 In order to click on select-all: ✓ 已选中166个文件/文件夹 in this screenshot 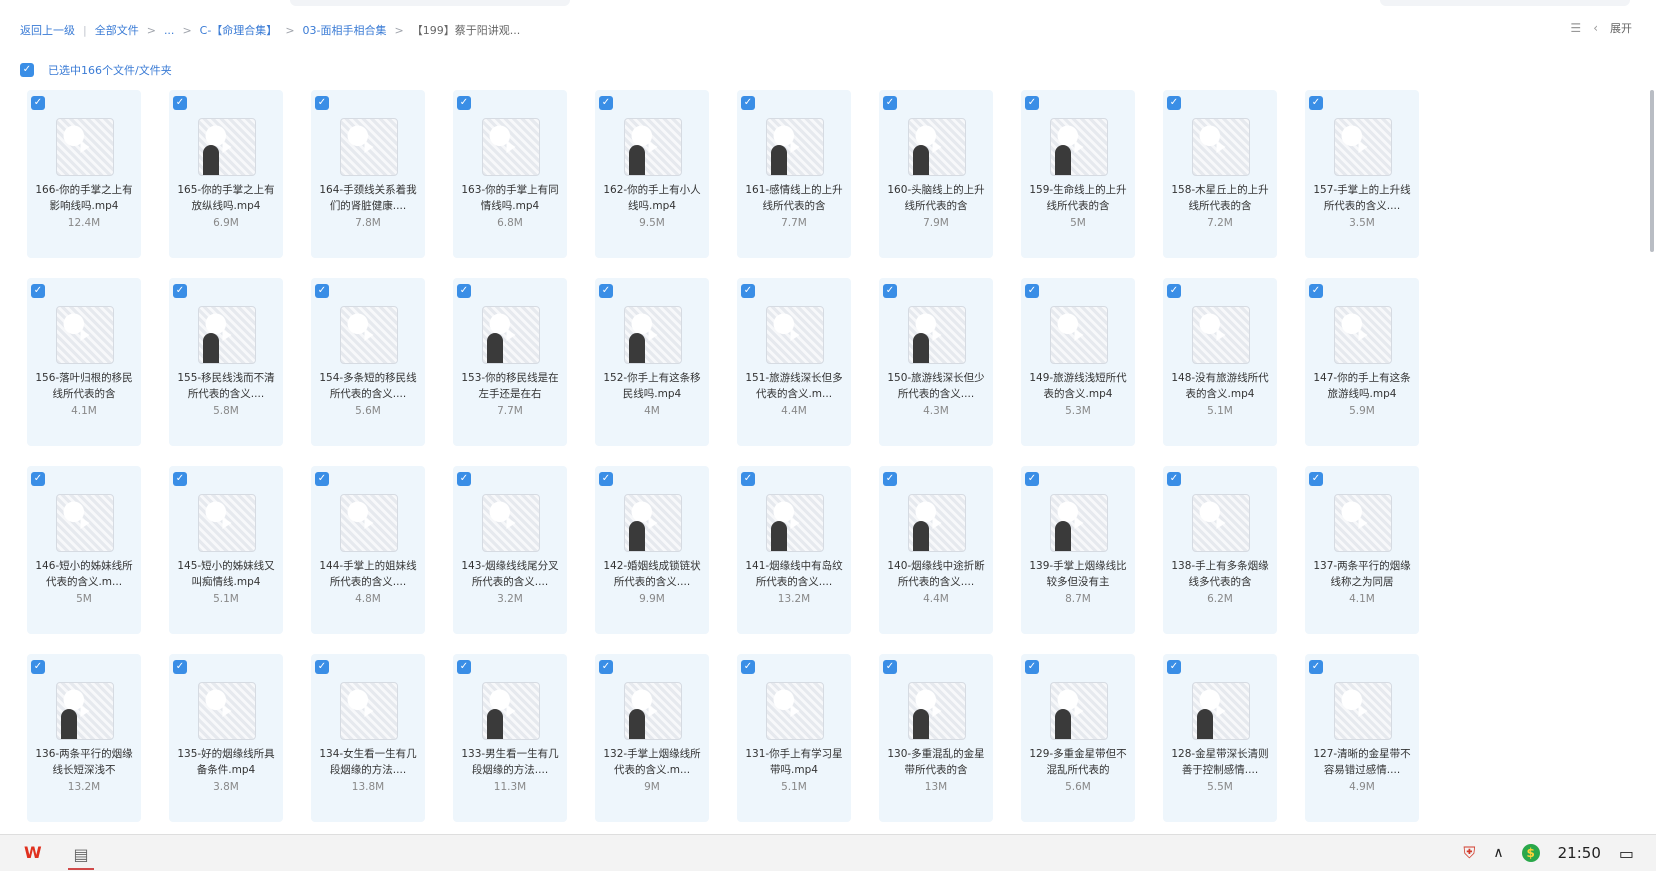, I will do `click(96, 70)`.